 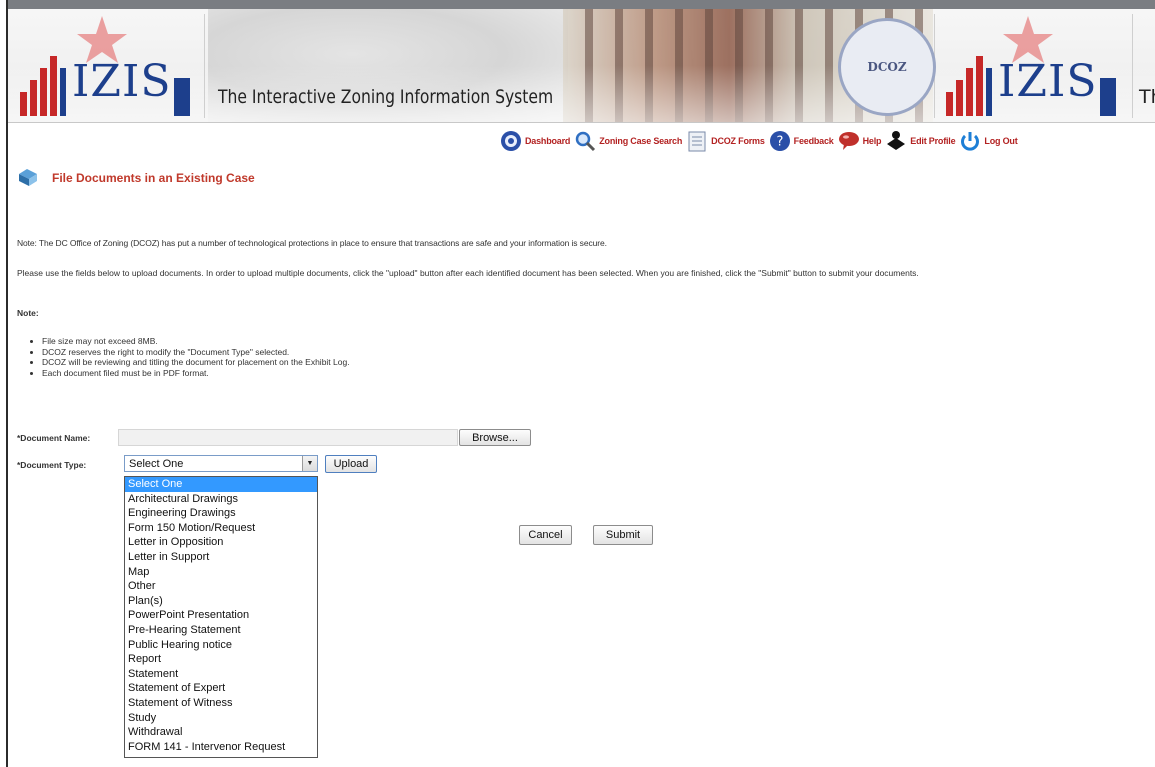 What do you see at coordinates (872, 141) in the screenshot?
I see `nav-label-help: Help` at bounding box center [872, 141].